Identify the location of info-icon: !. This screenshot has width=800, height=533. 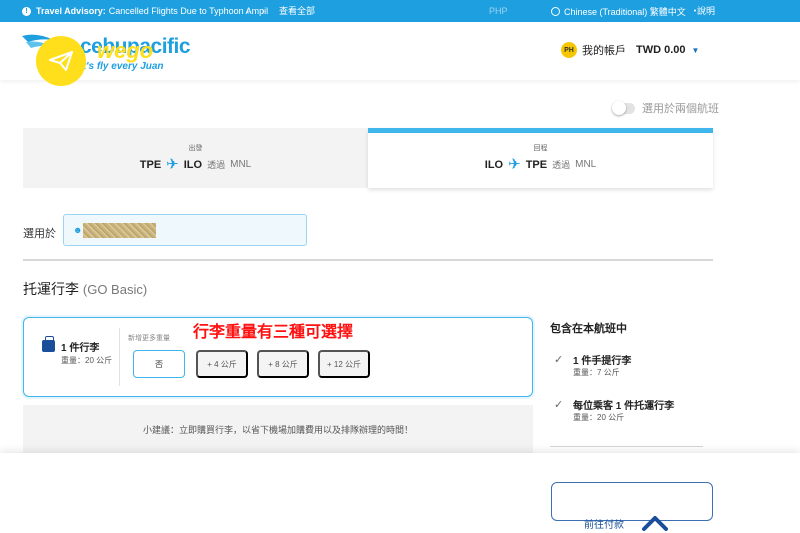
(26, 11).